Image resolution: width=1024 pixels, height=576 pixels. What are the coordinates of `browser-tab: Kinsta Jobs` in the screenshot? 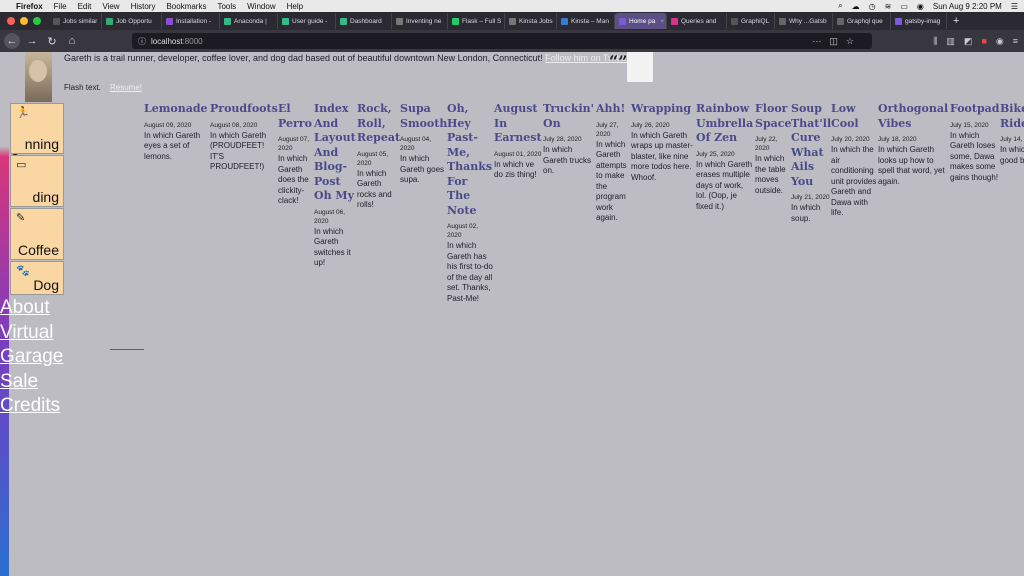 It's located at (531, 21).